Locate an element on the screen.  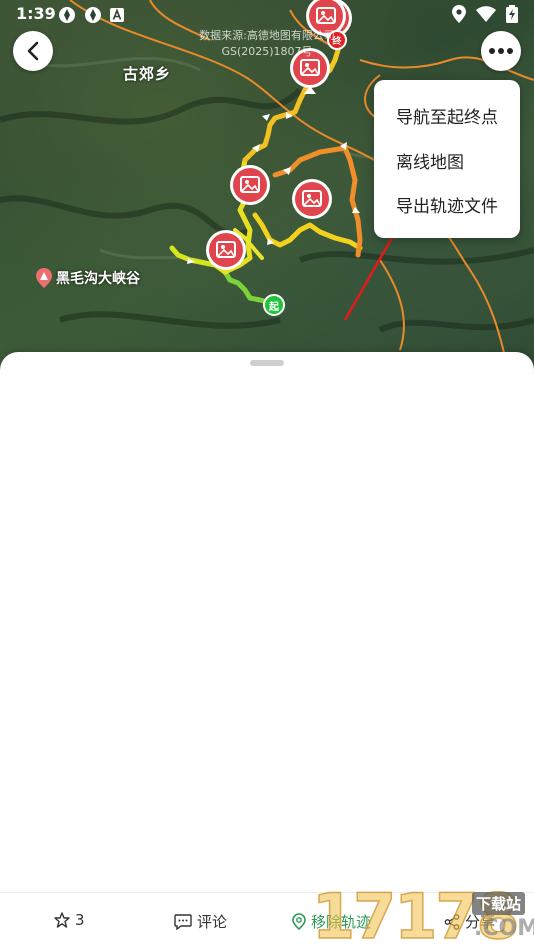
location-pin-icon is located at coordinates (299, 921).